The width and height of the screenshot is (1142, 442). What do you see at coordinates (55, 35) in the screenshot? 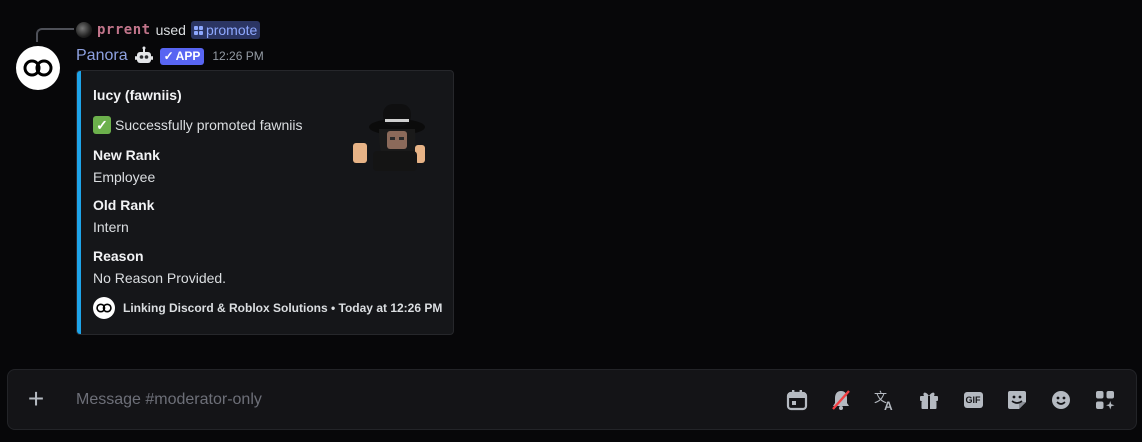
I see `reply-connector` at bounding box center [55, 35].